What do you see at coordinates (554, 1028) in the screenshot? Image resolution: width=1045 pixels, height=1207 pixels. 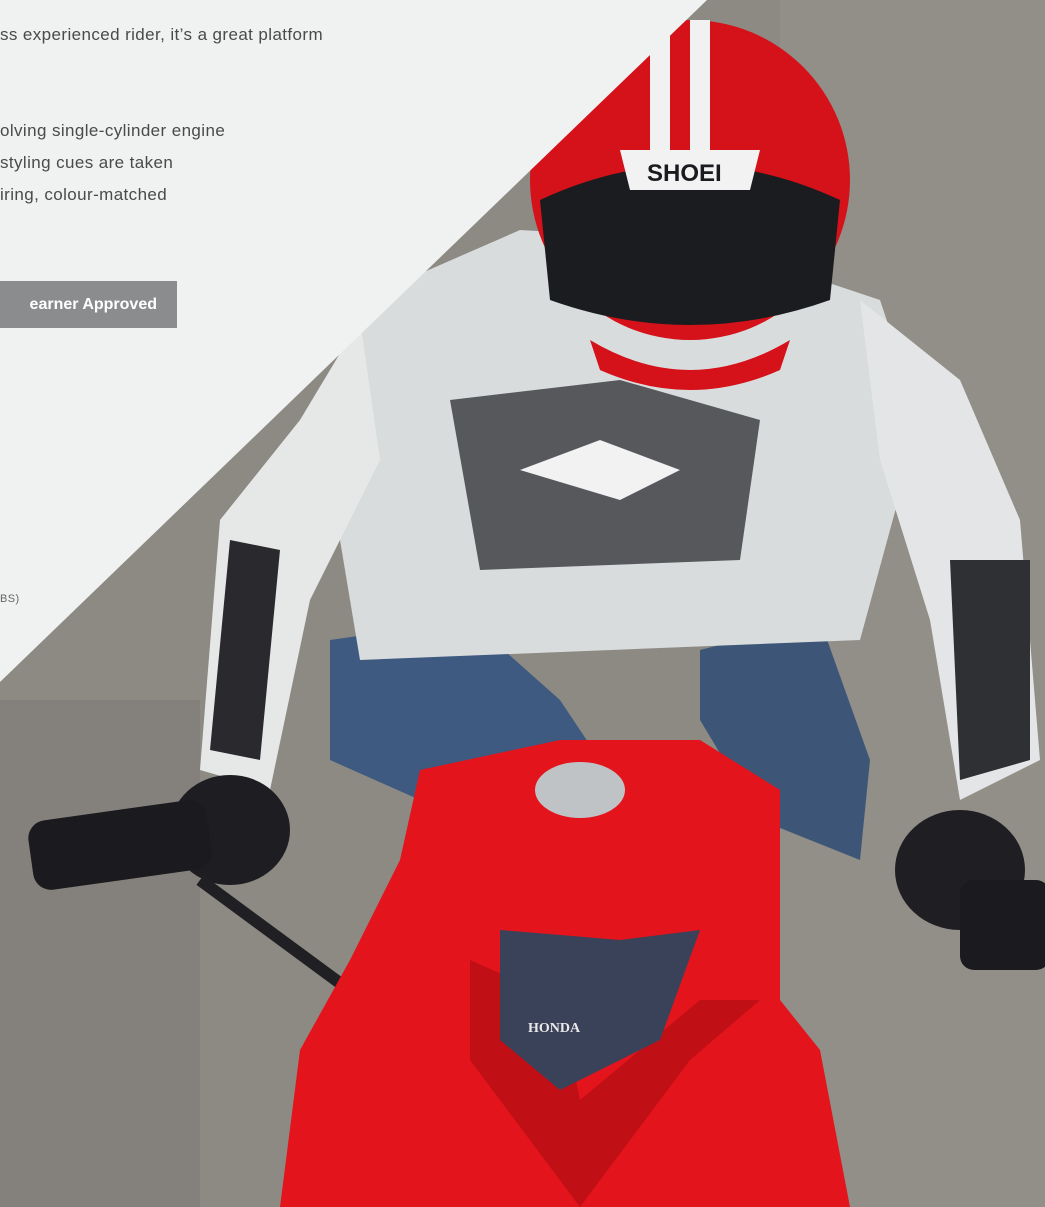 I see `svg-text: HONDA` at bounding box center [554, 1028].